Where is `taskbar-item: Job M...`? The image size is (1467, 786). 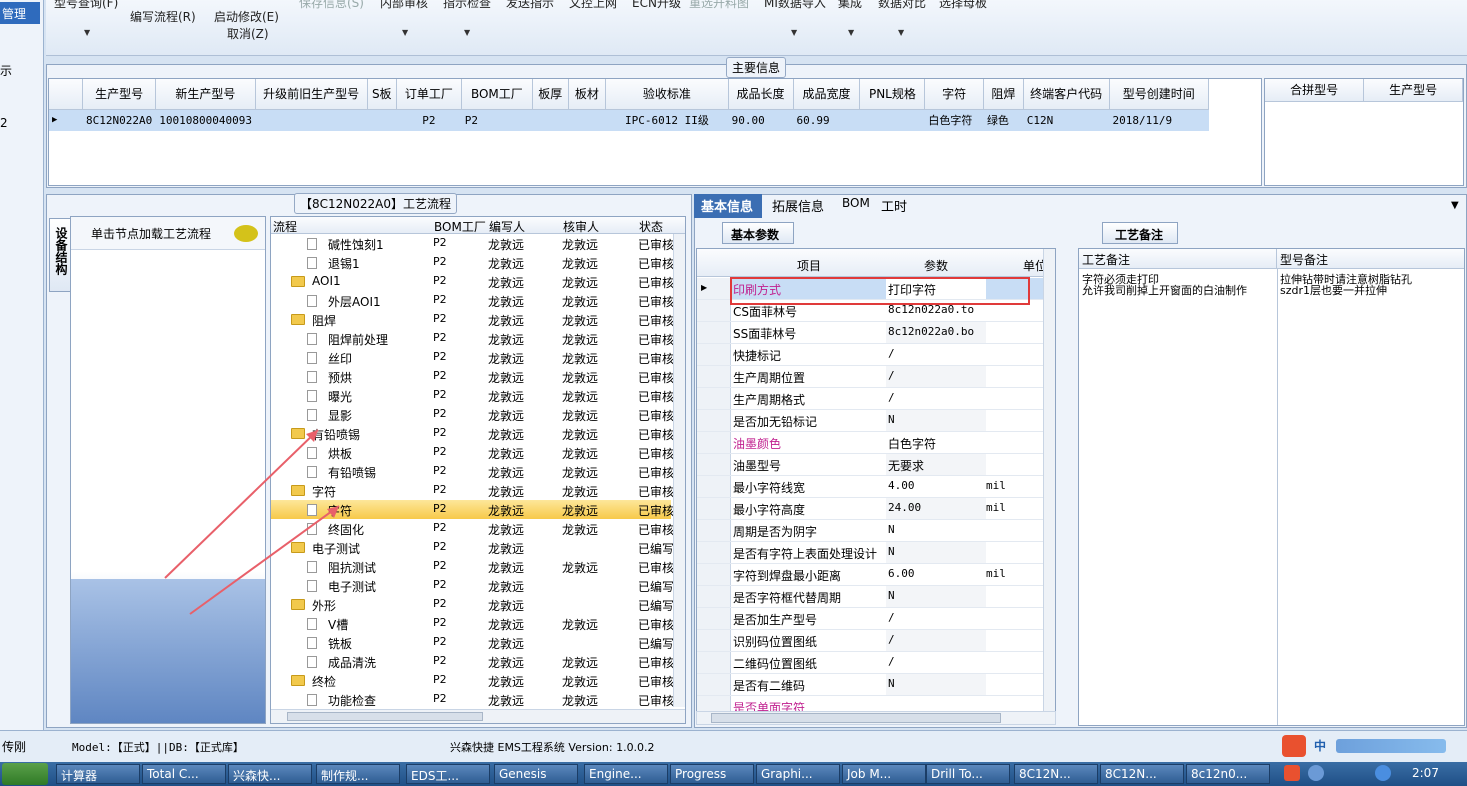
taskbar-item: Job M... is located at coordinates (884, 774).